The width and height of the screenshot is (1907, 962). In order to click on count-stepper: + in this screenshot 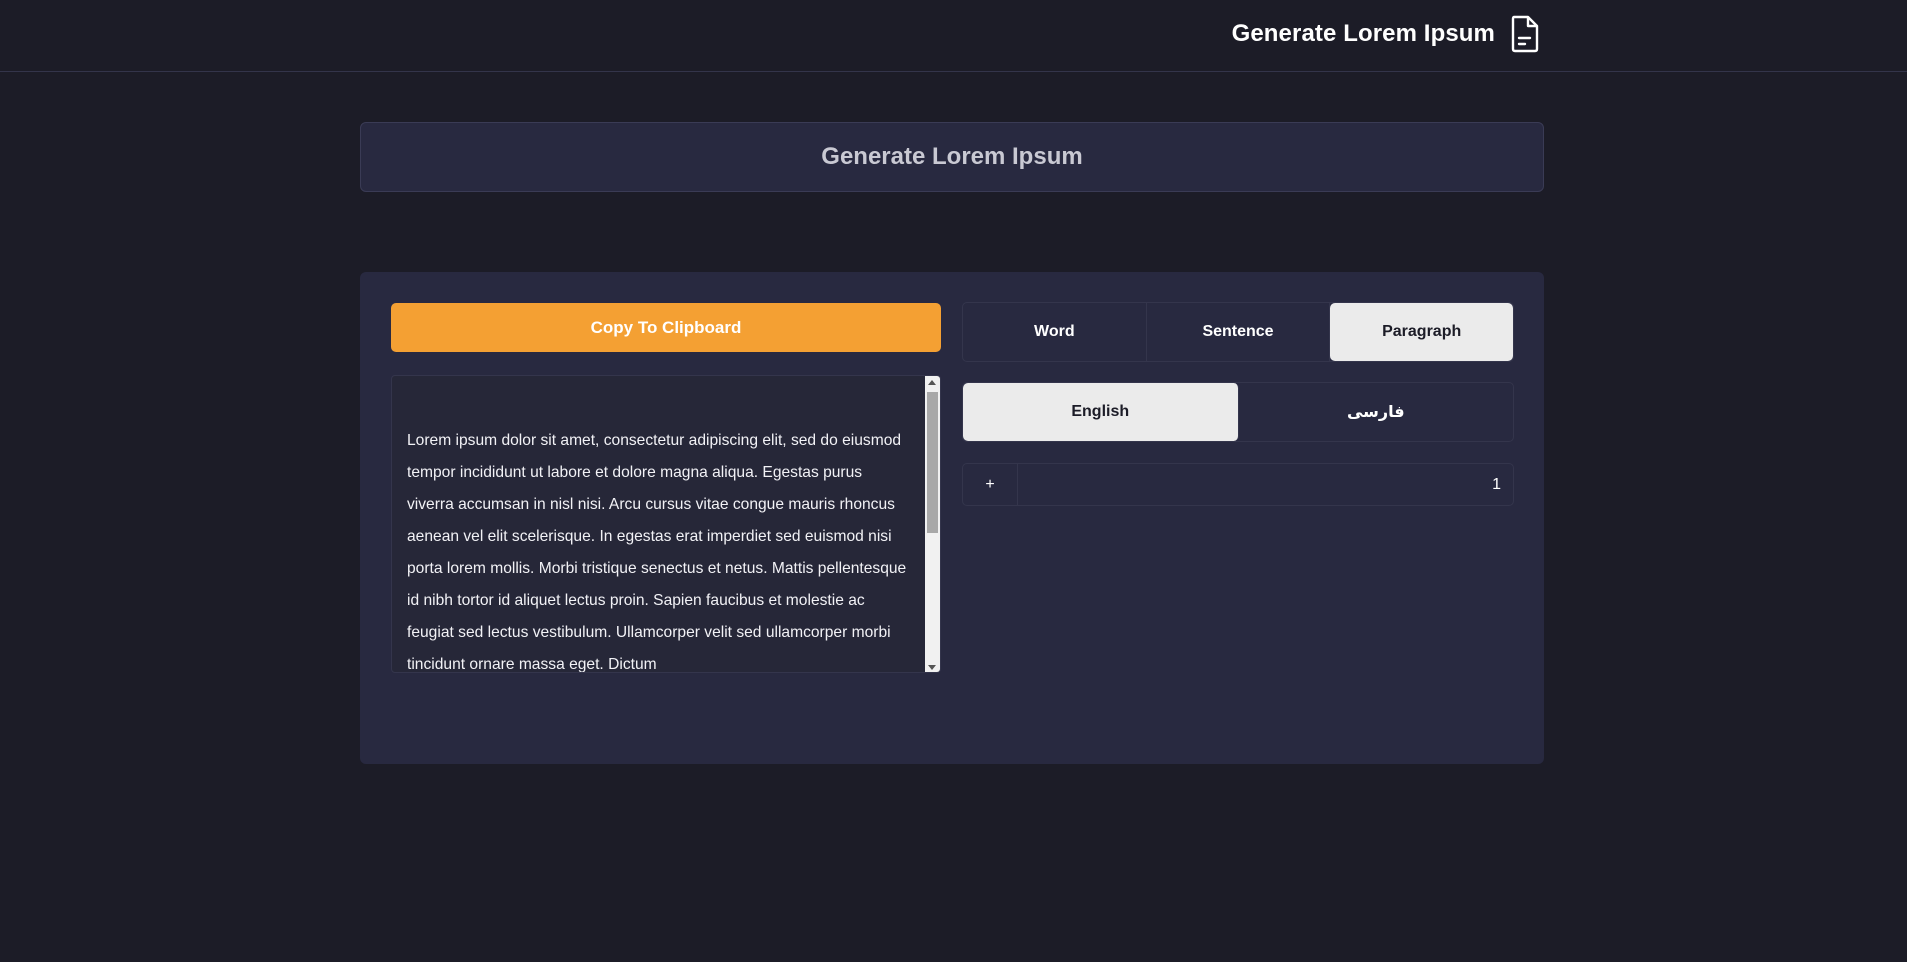, I will do `click(1238, 484)`.